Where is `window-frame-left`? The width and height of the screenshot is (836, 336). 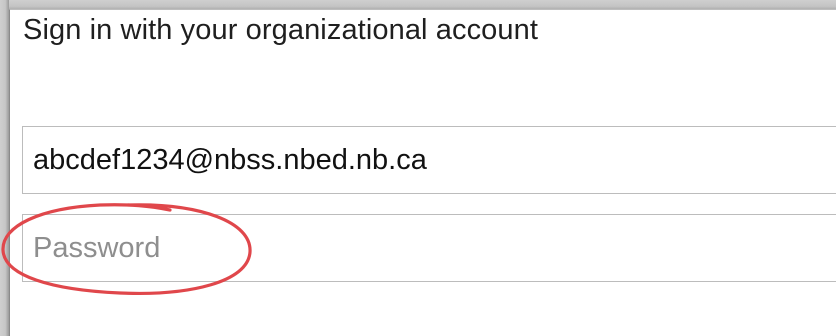 window-frame-left is located at coordinates (4, 168).